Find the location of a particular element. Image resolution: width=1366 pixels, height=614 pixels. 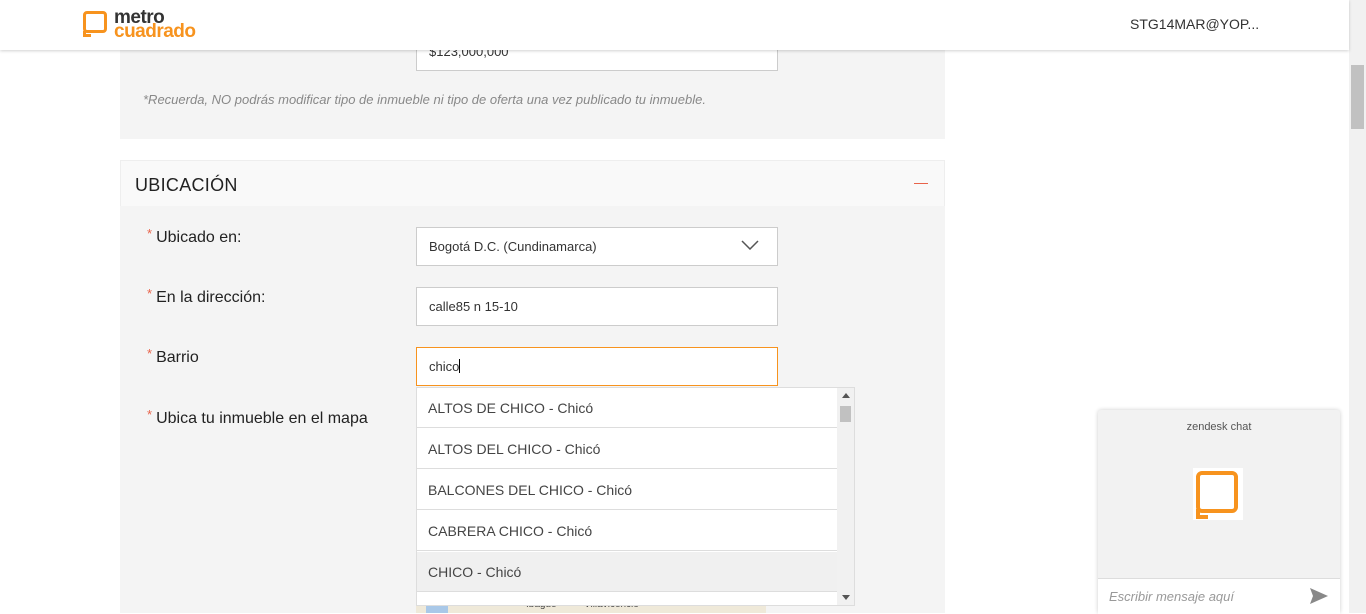

chevron-down-icon is located at coordinates (750, 245).